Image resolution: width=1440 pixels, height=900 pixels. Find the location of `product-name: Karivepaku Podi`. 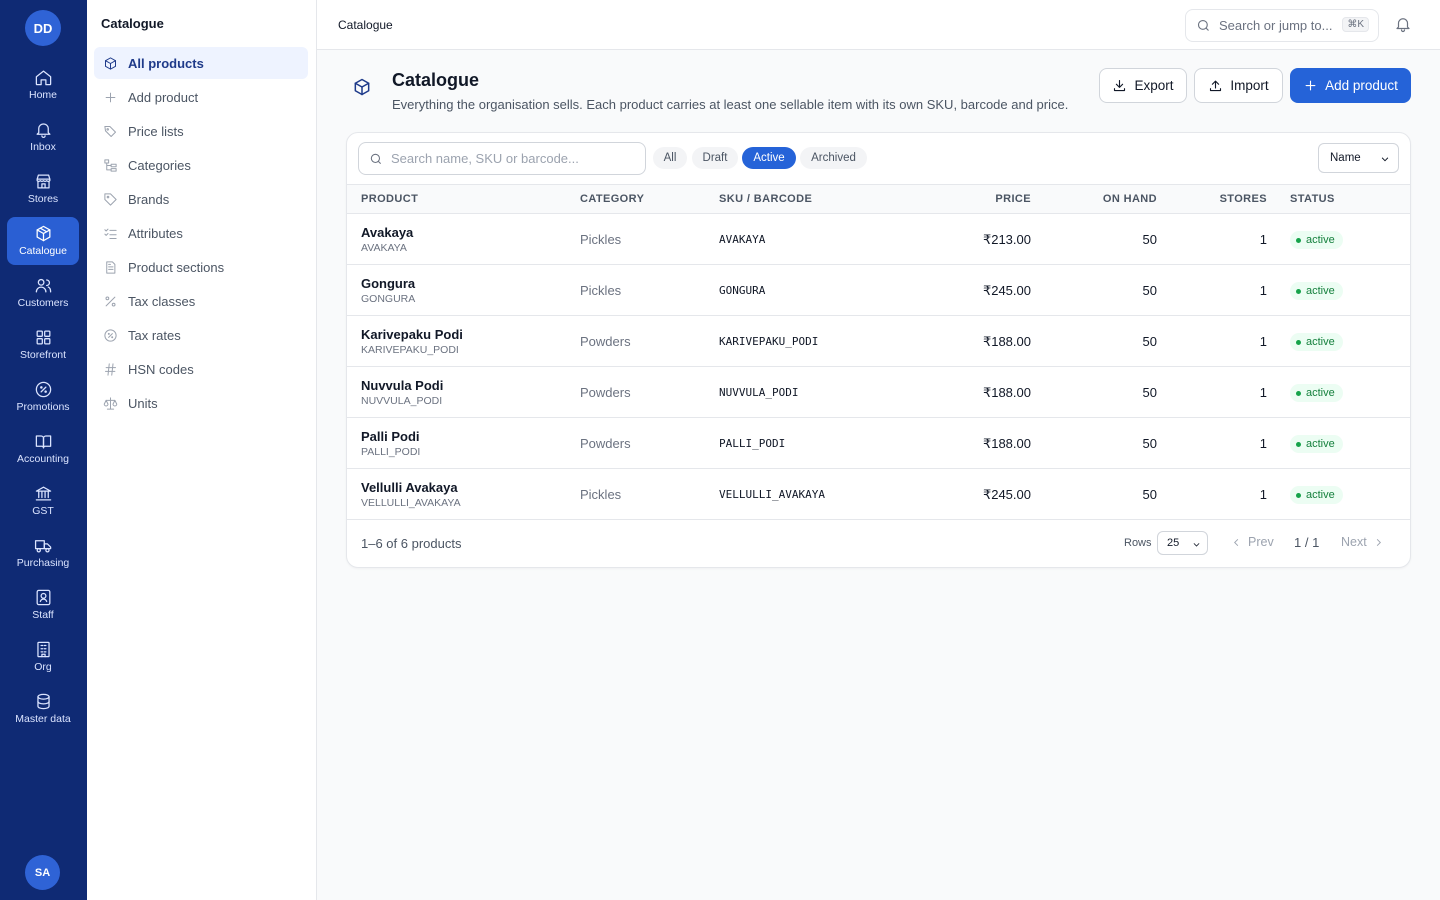

product-name: Karivepaku Podi is located at coordinates (412, 334).